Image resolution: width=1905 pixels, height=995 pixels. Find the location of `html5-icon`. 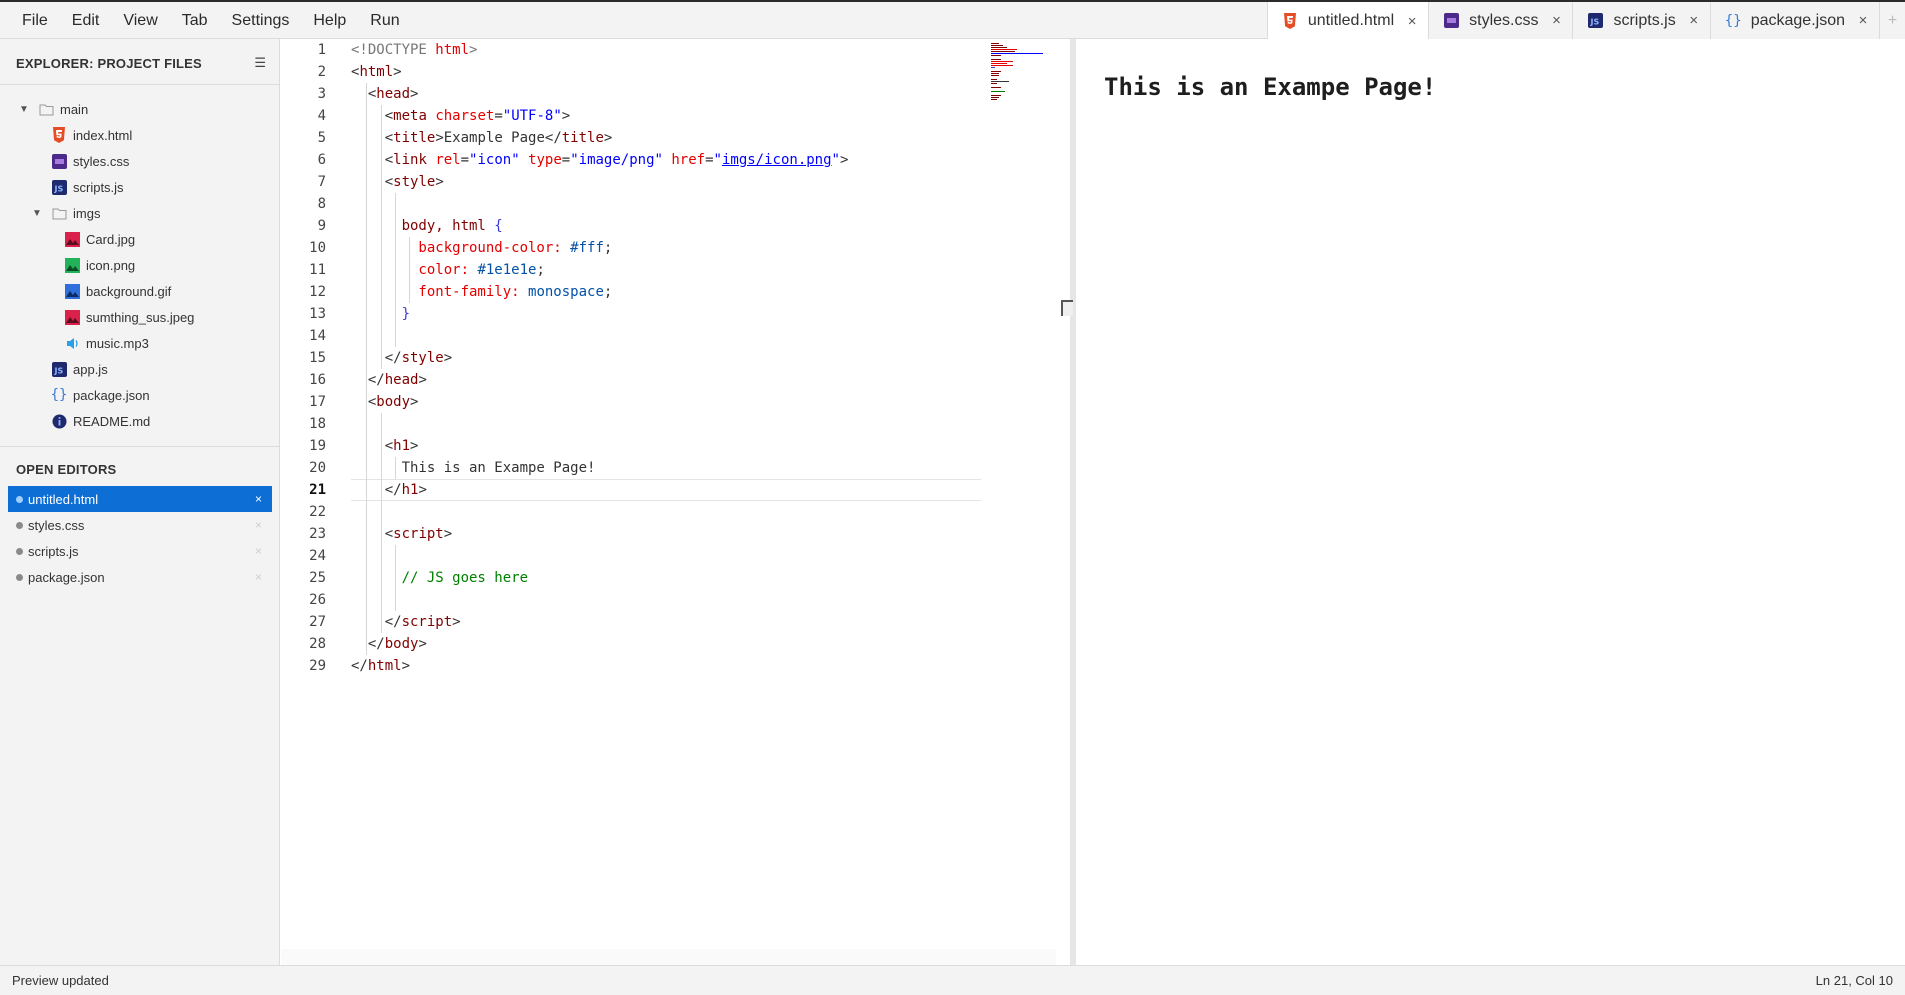

html5-icon is located at coordinates (59, 135).